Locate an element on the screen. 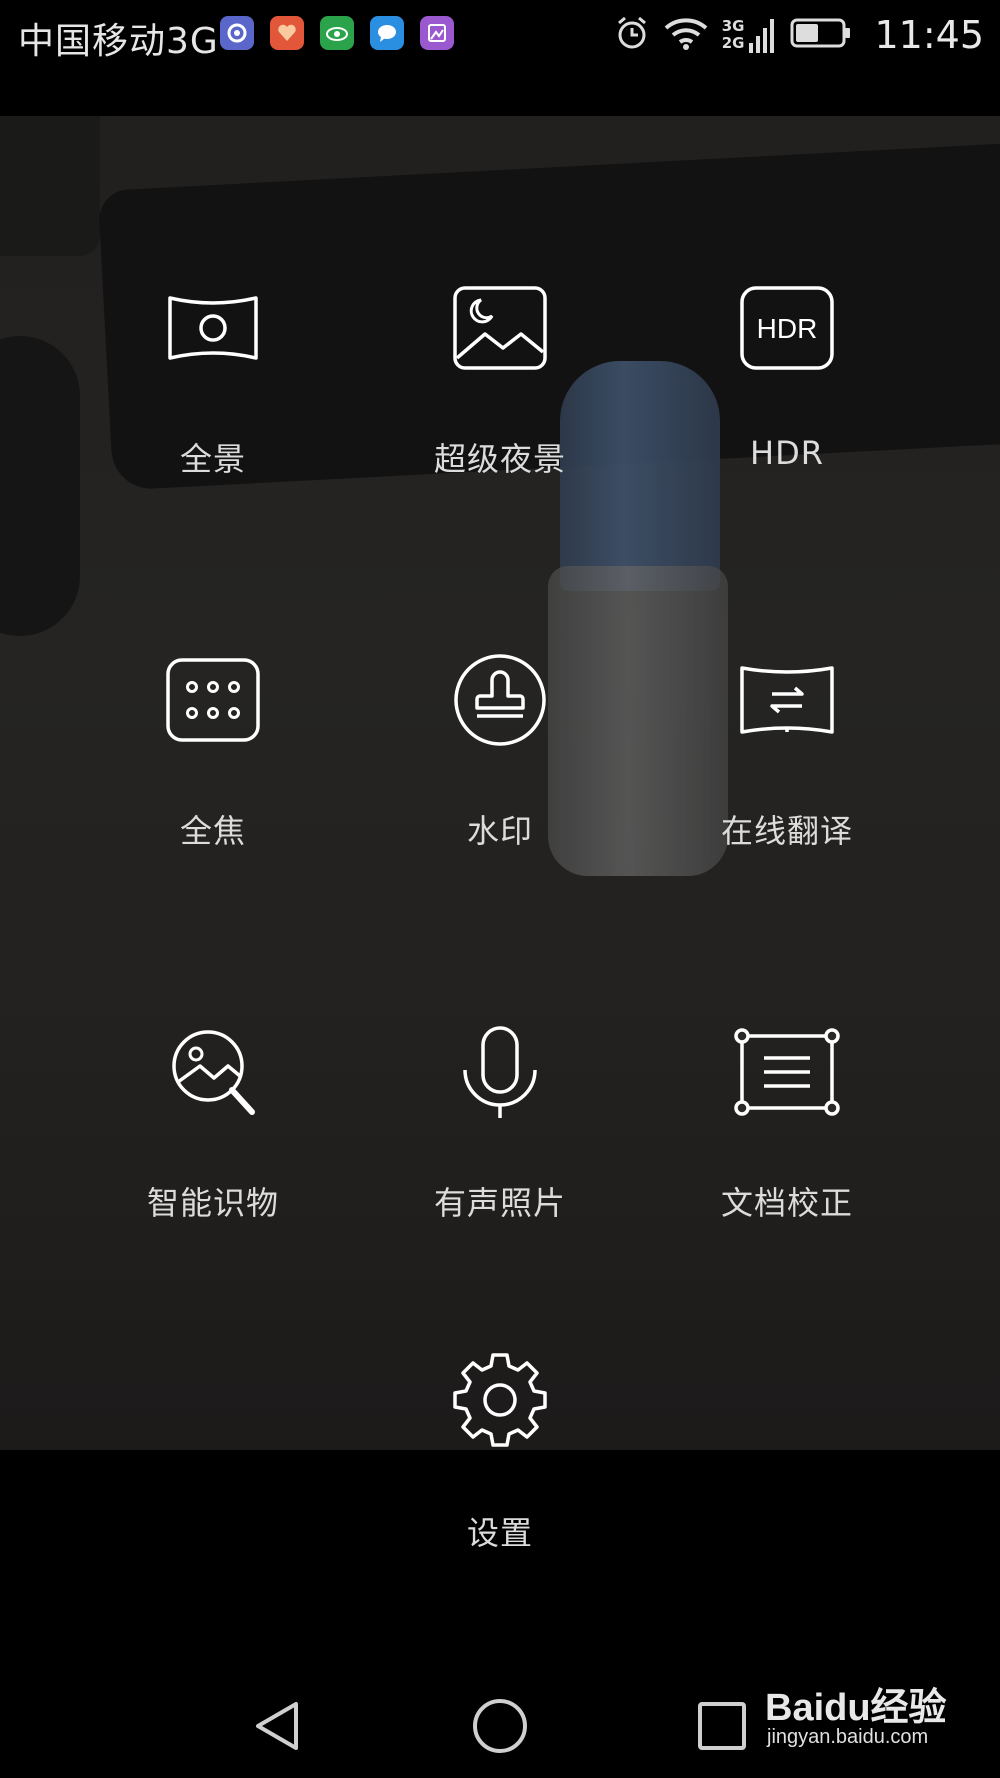 The width and height of the screenshot is (1000, 1778). image-search-icon is located at coordinates (213, 1072).